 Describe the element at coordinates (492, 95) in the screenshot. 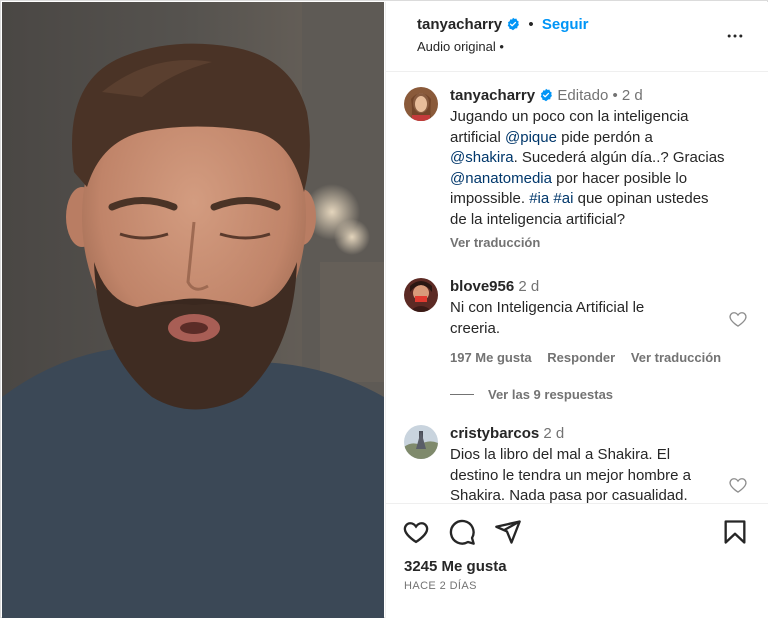

I see `caption-username: tanyacharry` at that location.